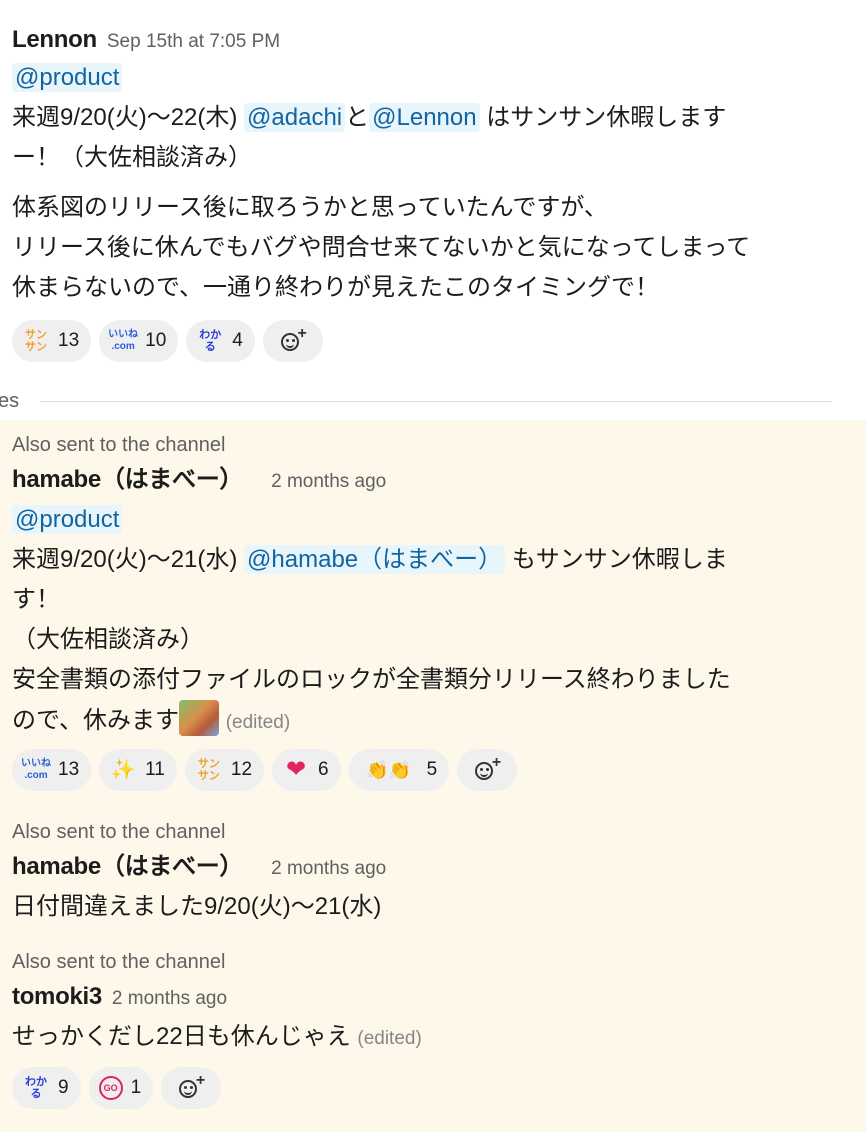  What do you see at coordinates (36, 599) in the screenshot?
I see `message-text: す！` at bounding box center [36, 599].